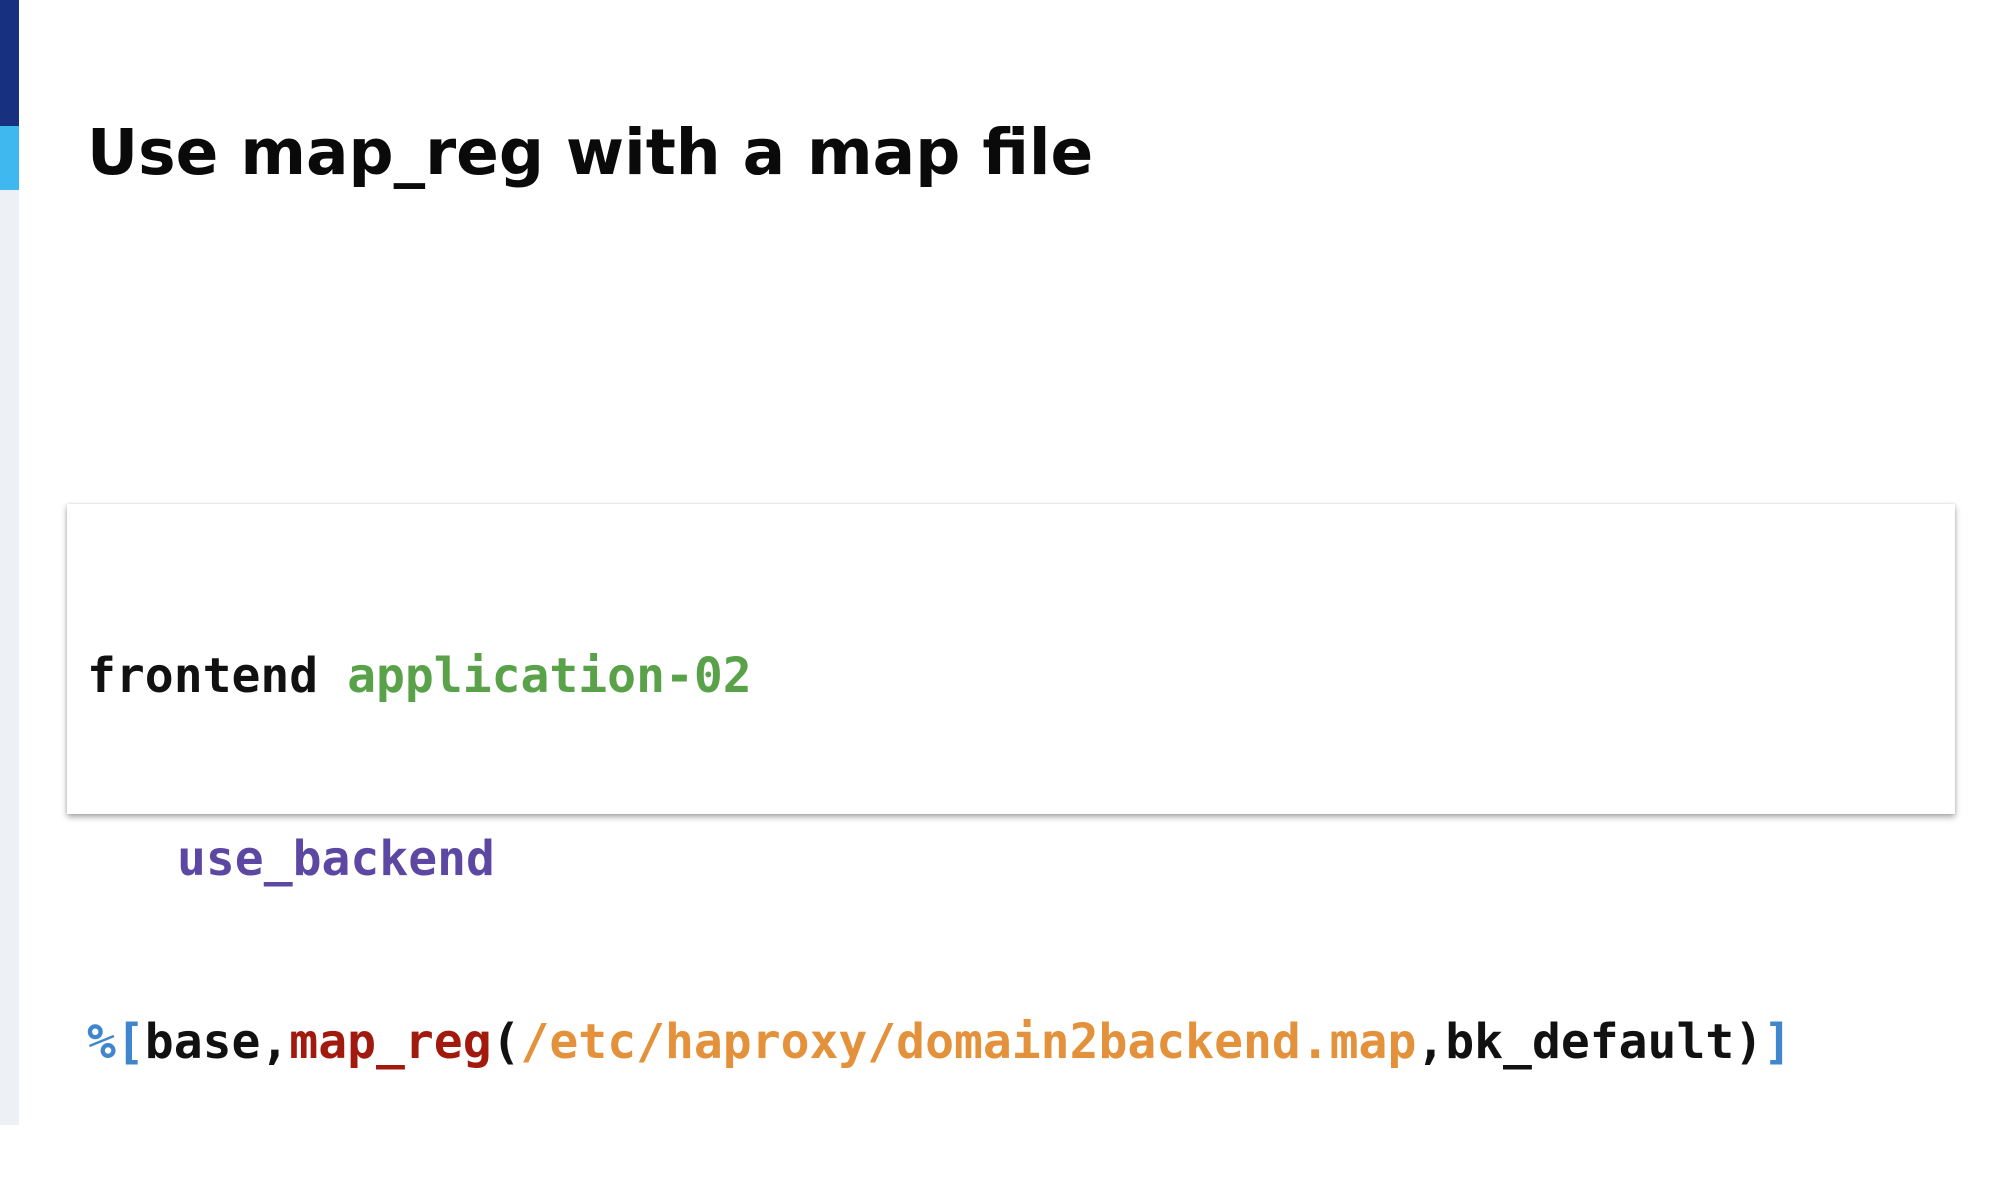 The height and width of the screenshot is (1195, 2000). What do you see at coordinates (939, 676) in the screenshot?
I see `code-line-frontend: frontend application-02` at bounding box center [939, 676].